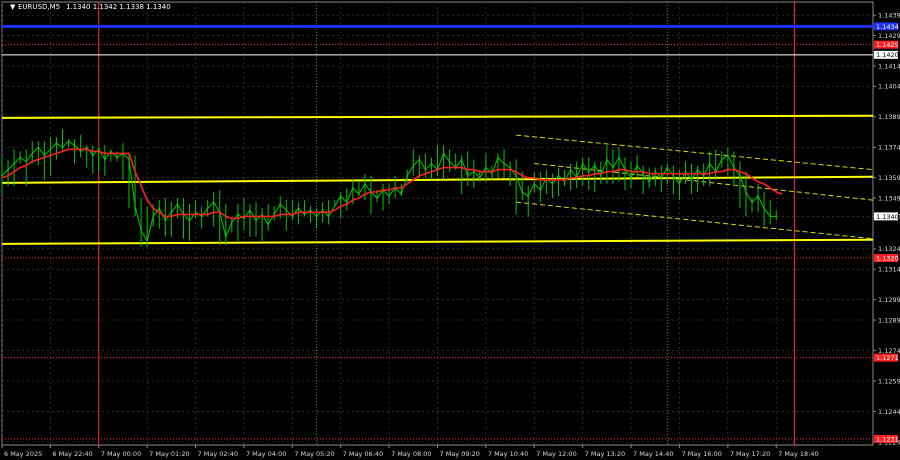 This screenshot has height=460, width=900. Describe the element at coordinates (363, 454) in the screenshot. I see `x-tick-label: 7 May 06:40` at that location.